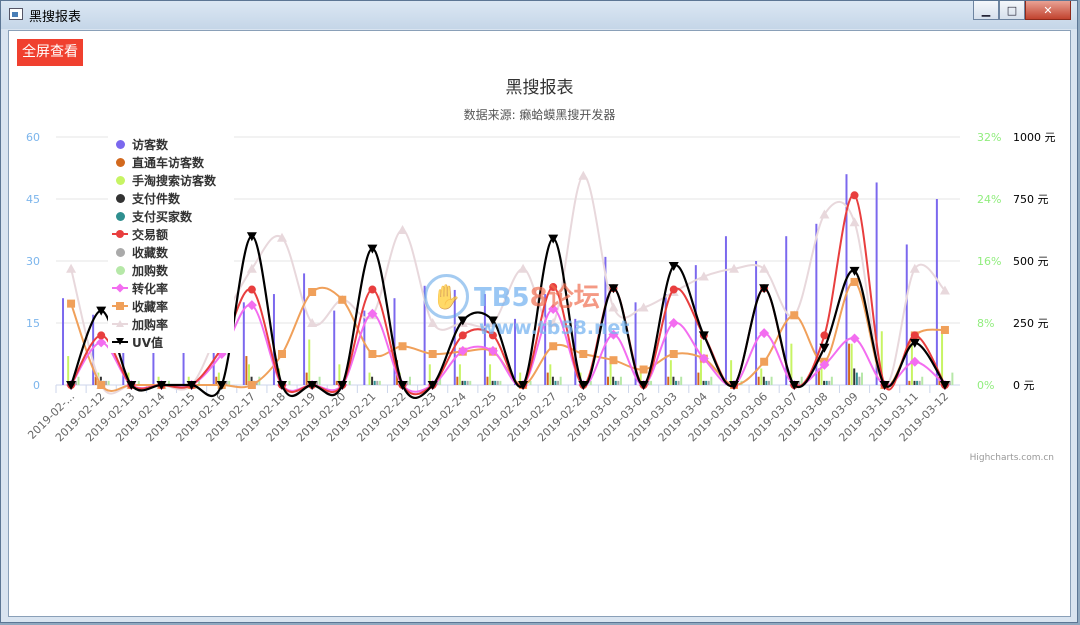 The image size is (1080, 625). I want to click on y-money-tick-label: 250 元, so click(1031, 323).